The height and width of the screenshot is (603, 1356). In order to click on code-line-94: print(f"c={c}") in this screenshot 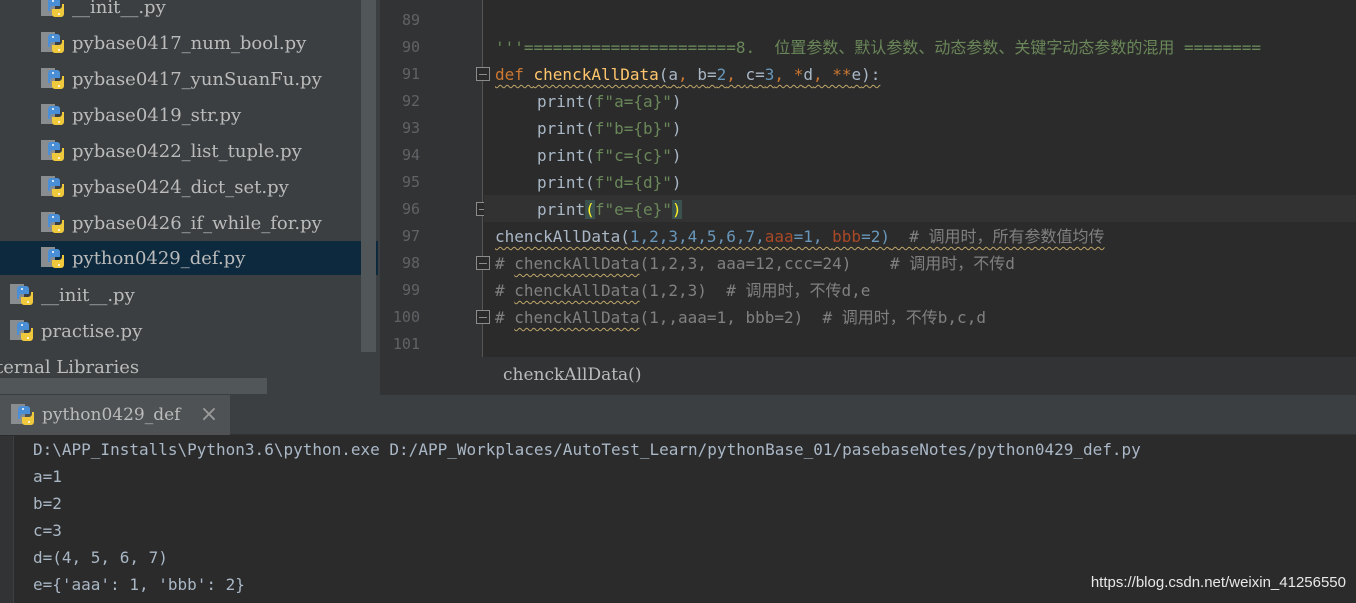, I will do `click(609, 155)`.